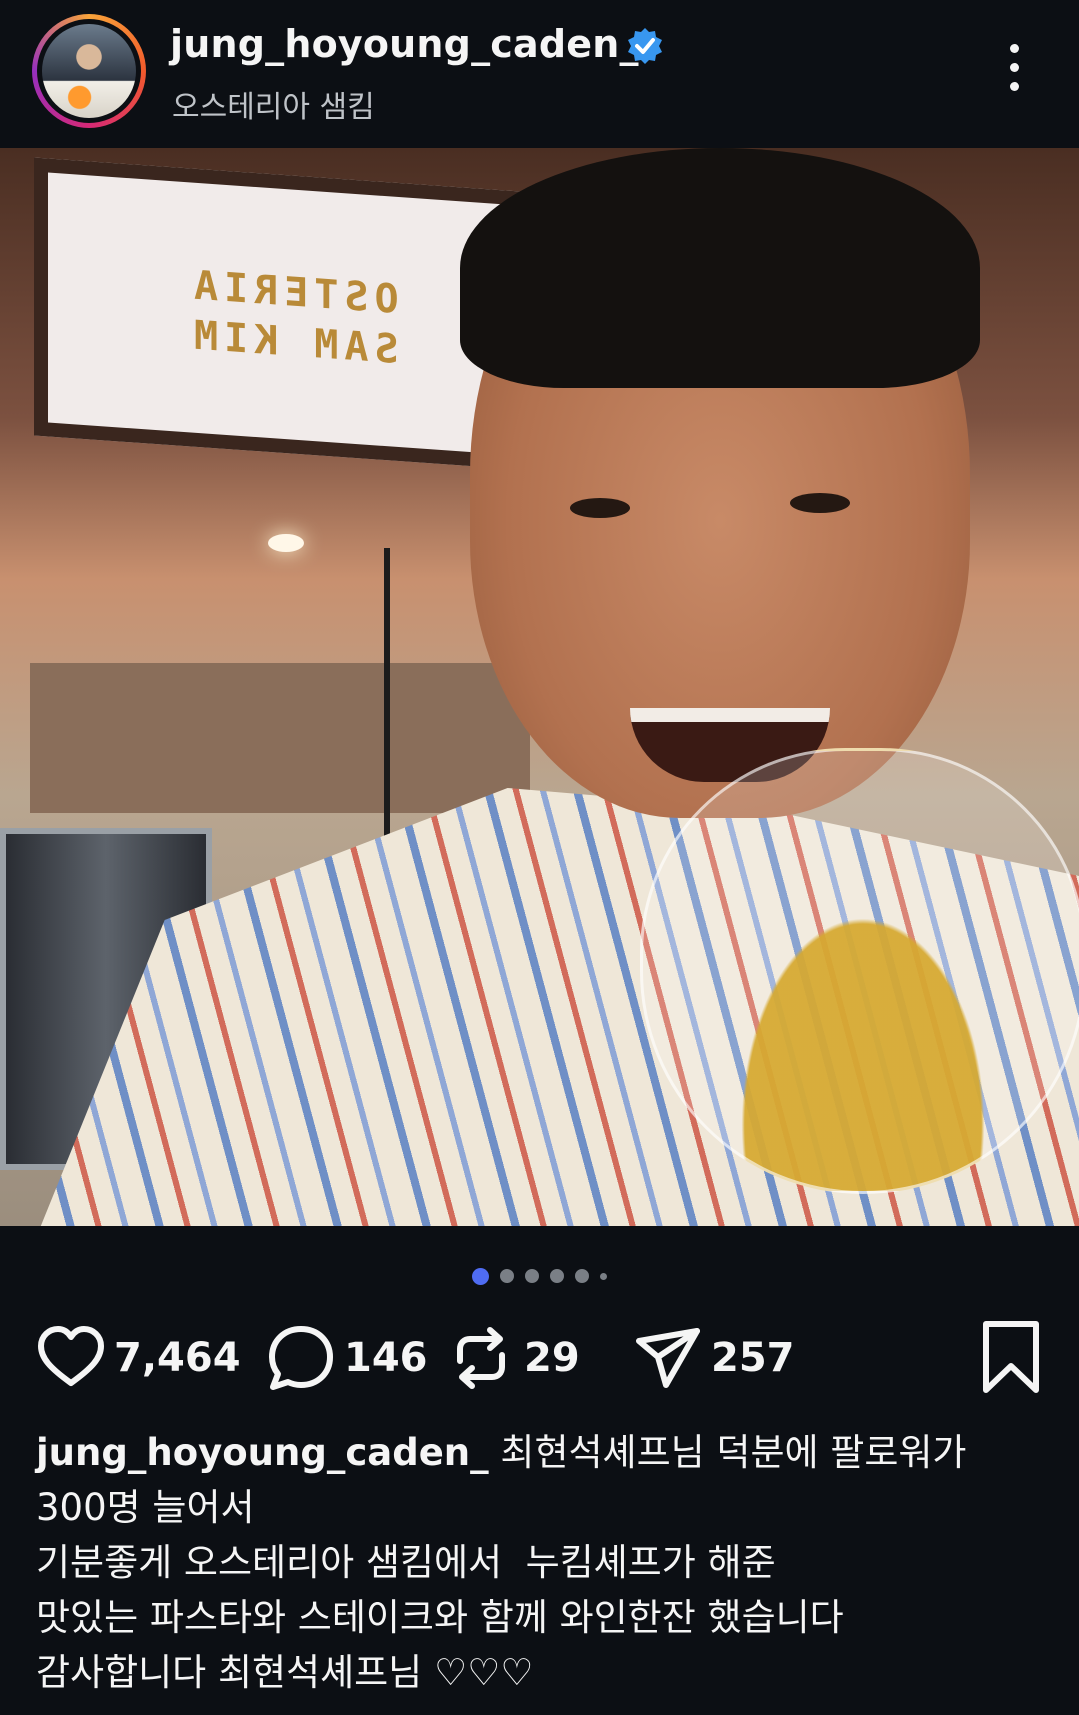 Image resolution: width=1079 pixels, height=1715 pixels. I want to click on caption-line-3: 기분좋게 오스테리아 샘킴에서 누킴셰프가 해준, so click(406, 1562).